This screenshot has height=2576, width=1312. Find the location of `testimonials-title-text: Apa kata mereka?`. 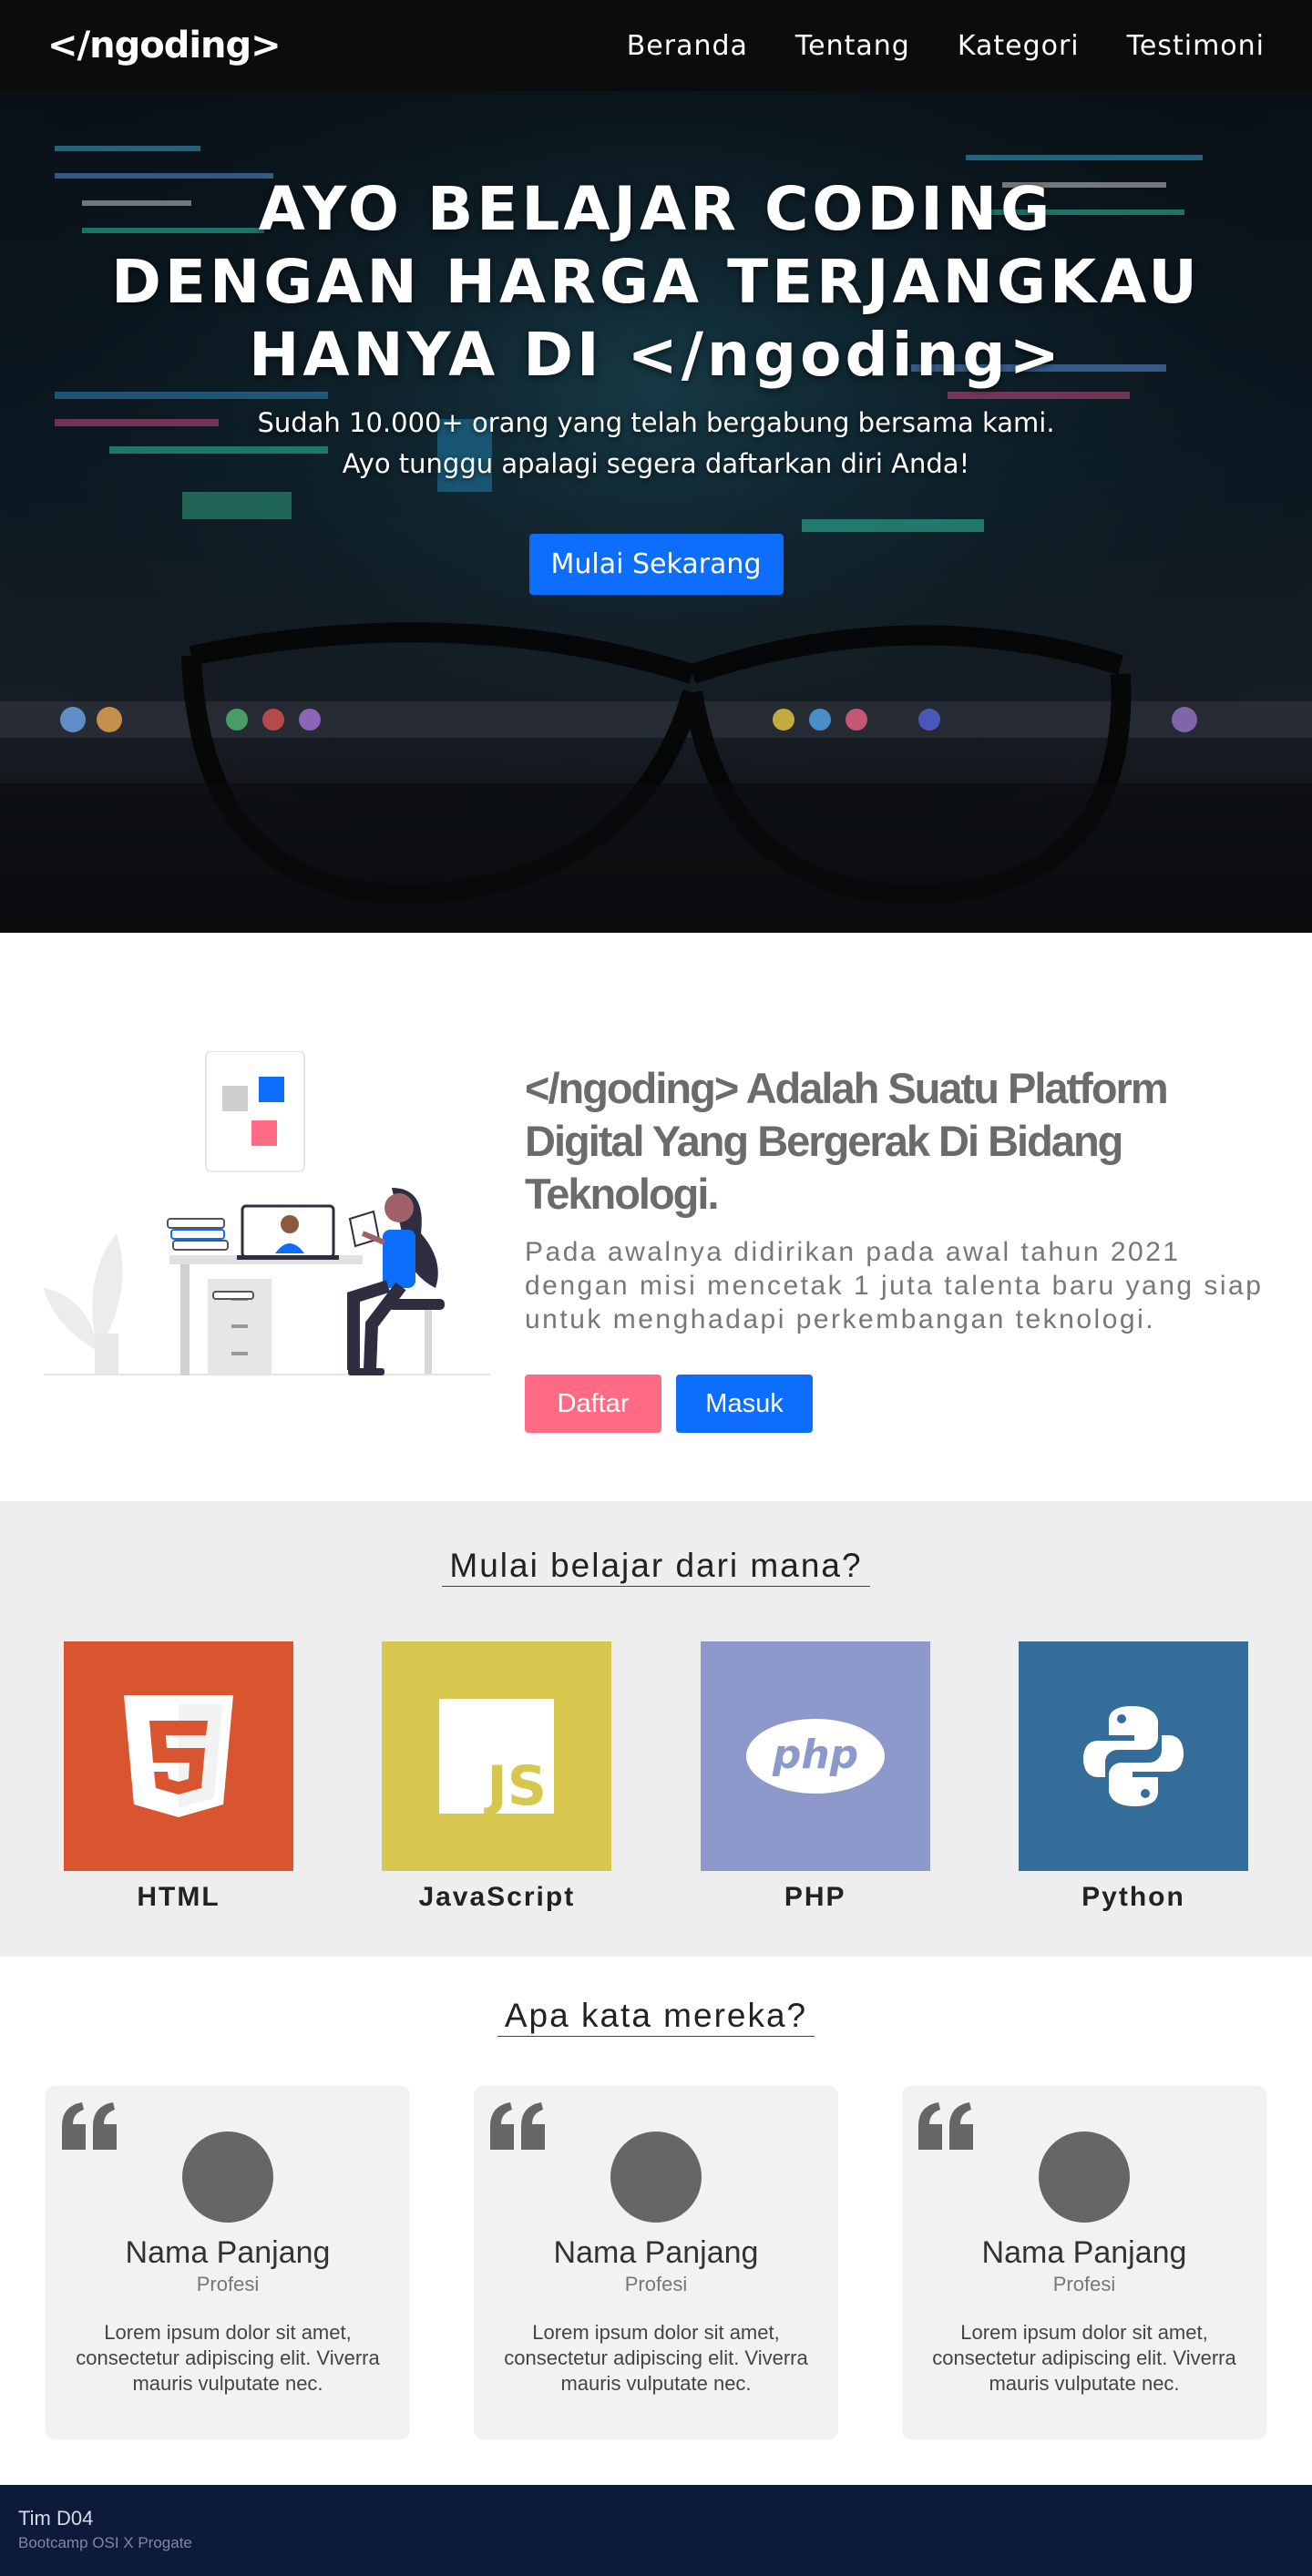

testimonials-title-text: Apa kata mereka? is located at coordinates (656, 2017).